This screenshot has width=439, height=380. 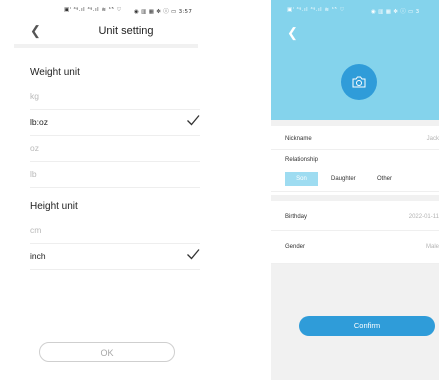 What do you see at coordinates (302, 160) in the screenshot?
I see `relationship-label: Relationship` at bounding box center [302, 160].